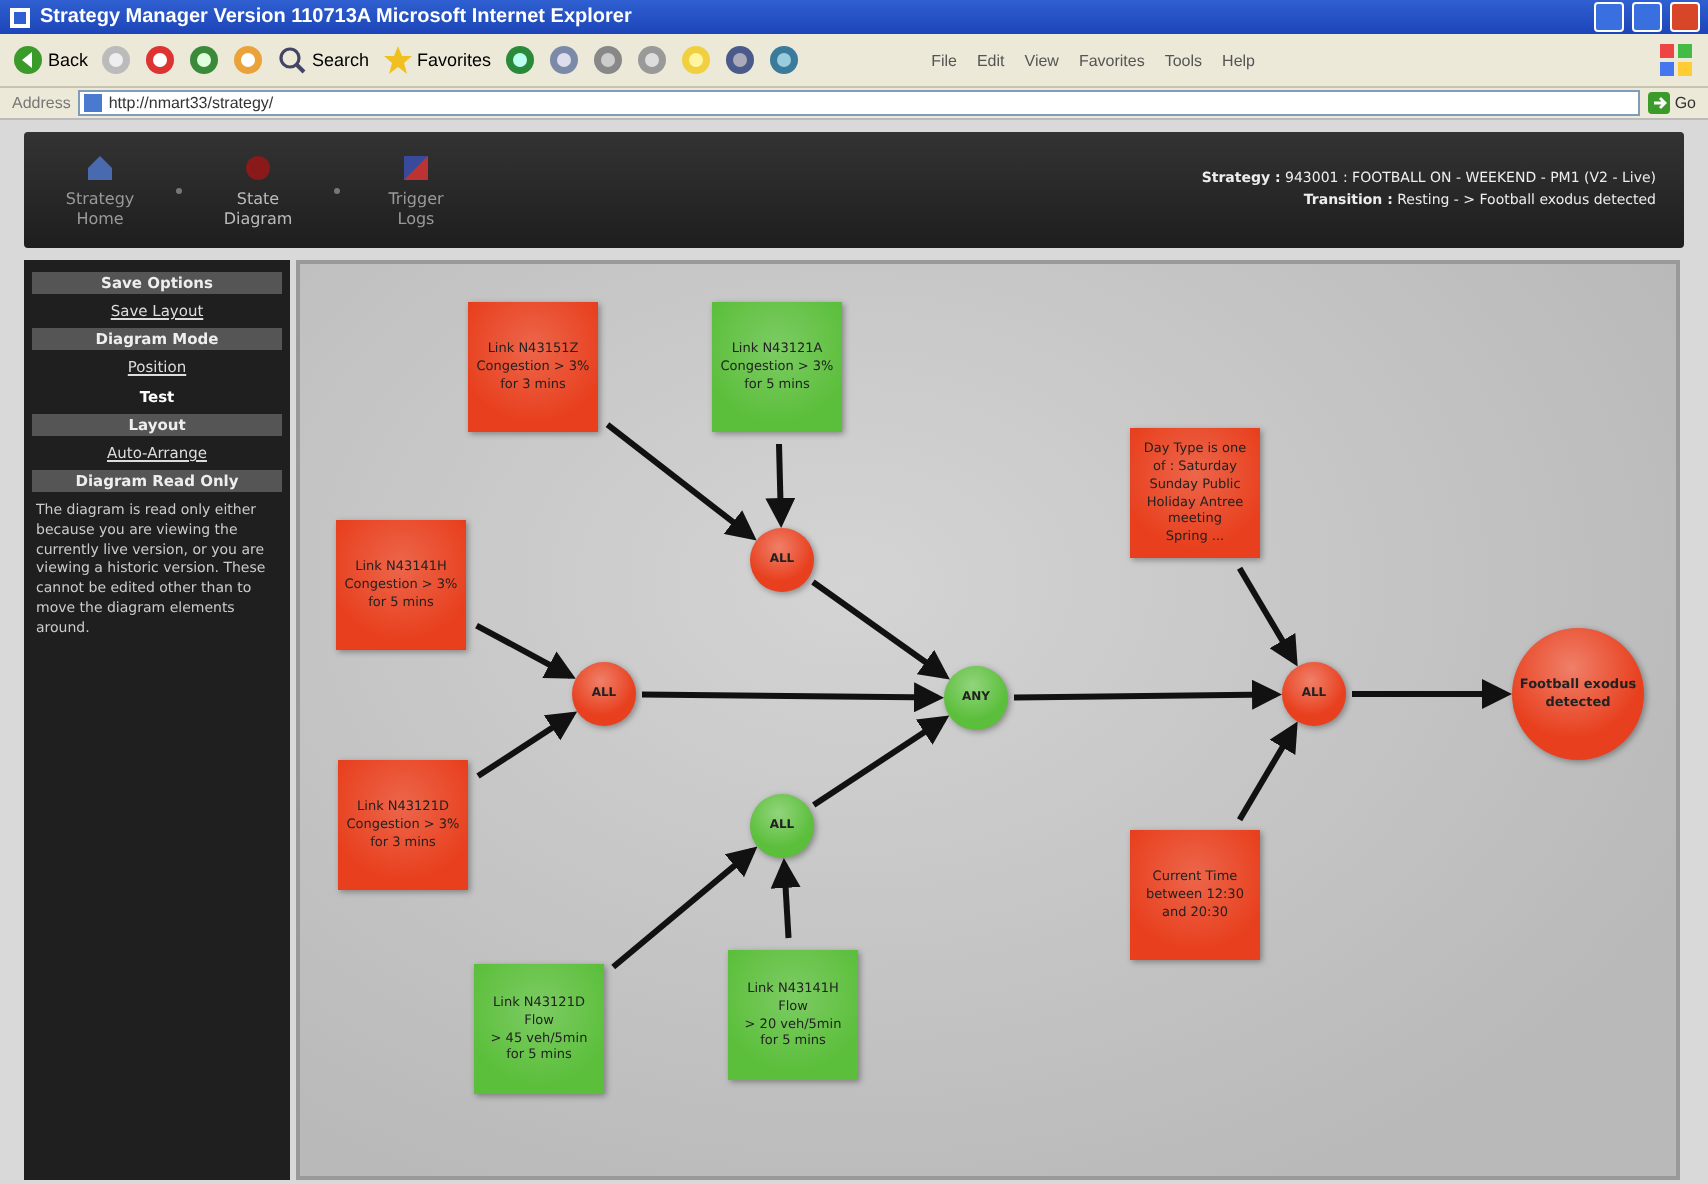  Describe the element at coordinates (944, 60) in the screenshot. I see `menu-item: File` at that location.